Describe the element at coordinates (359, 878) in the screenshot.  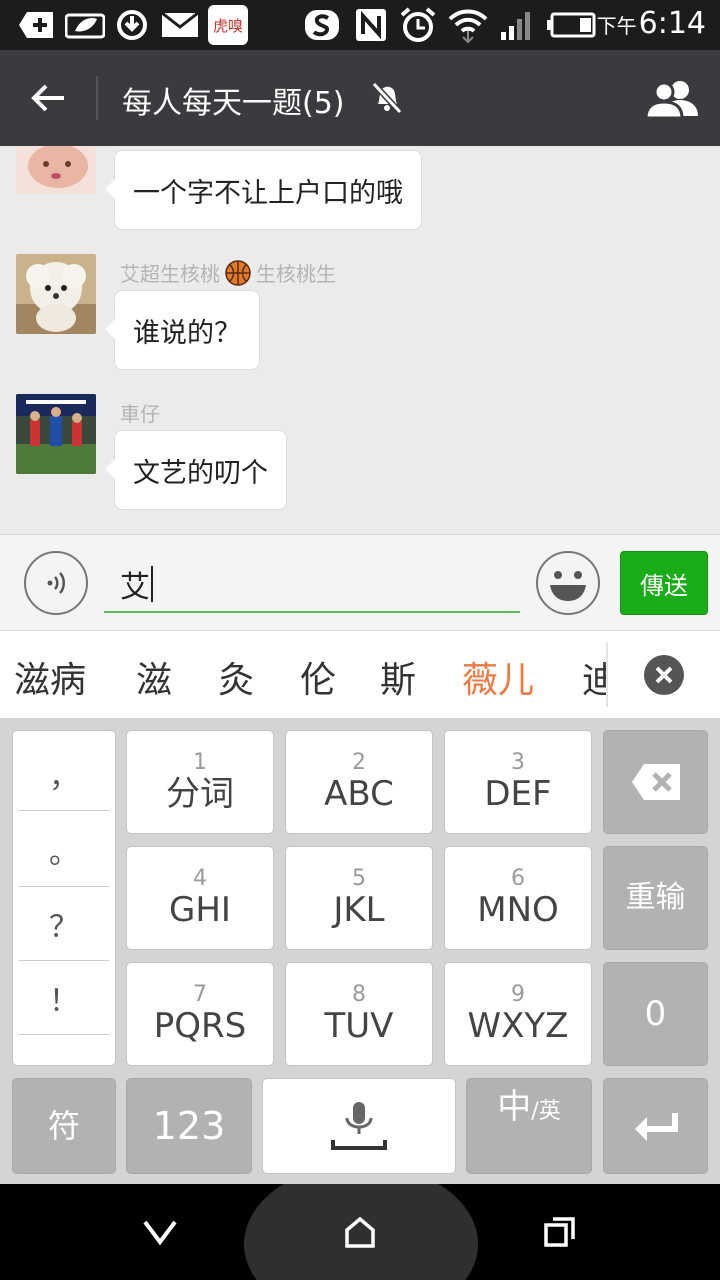
I see `key-number: 5` at that location.